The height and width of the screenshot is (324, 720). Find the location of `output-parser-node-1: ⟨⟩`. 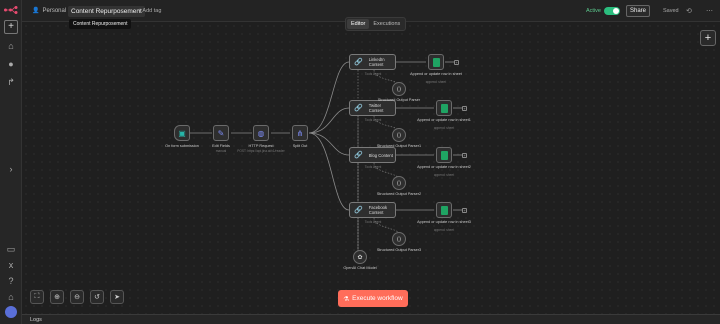

output-parser-node-1: ⟨⟩ is located at coordinates (399, 89).